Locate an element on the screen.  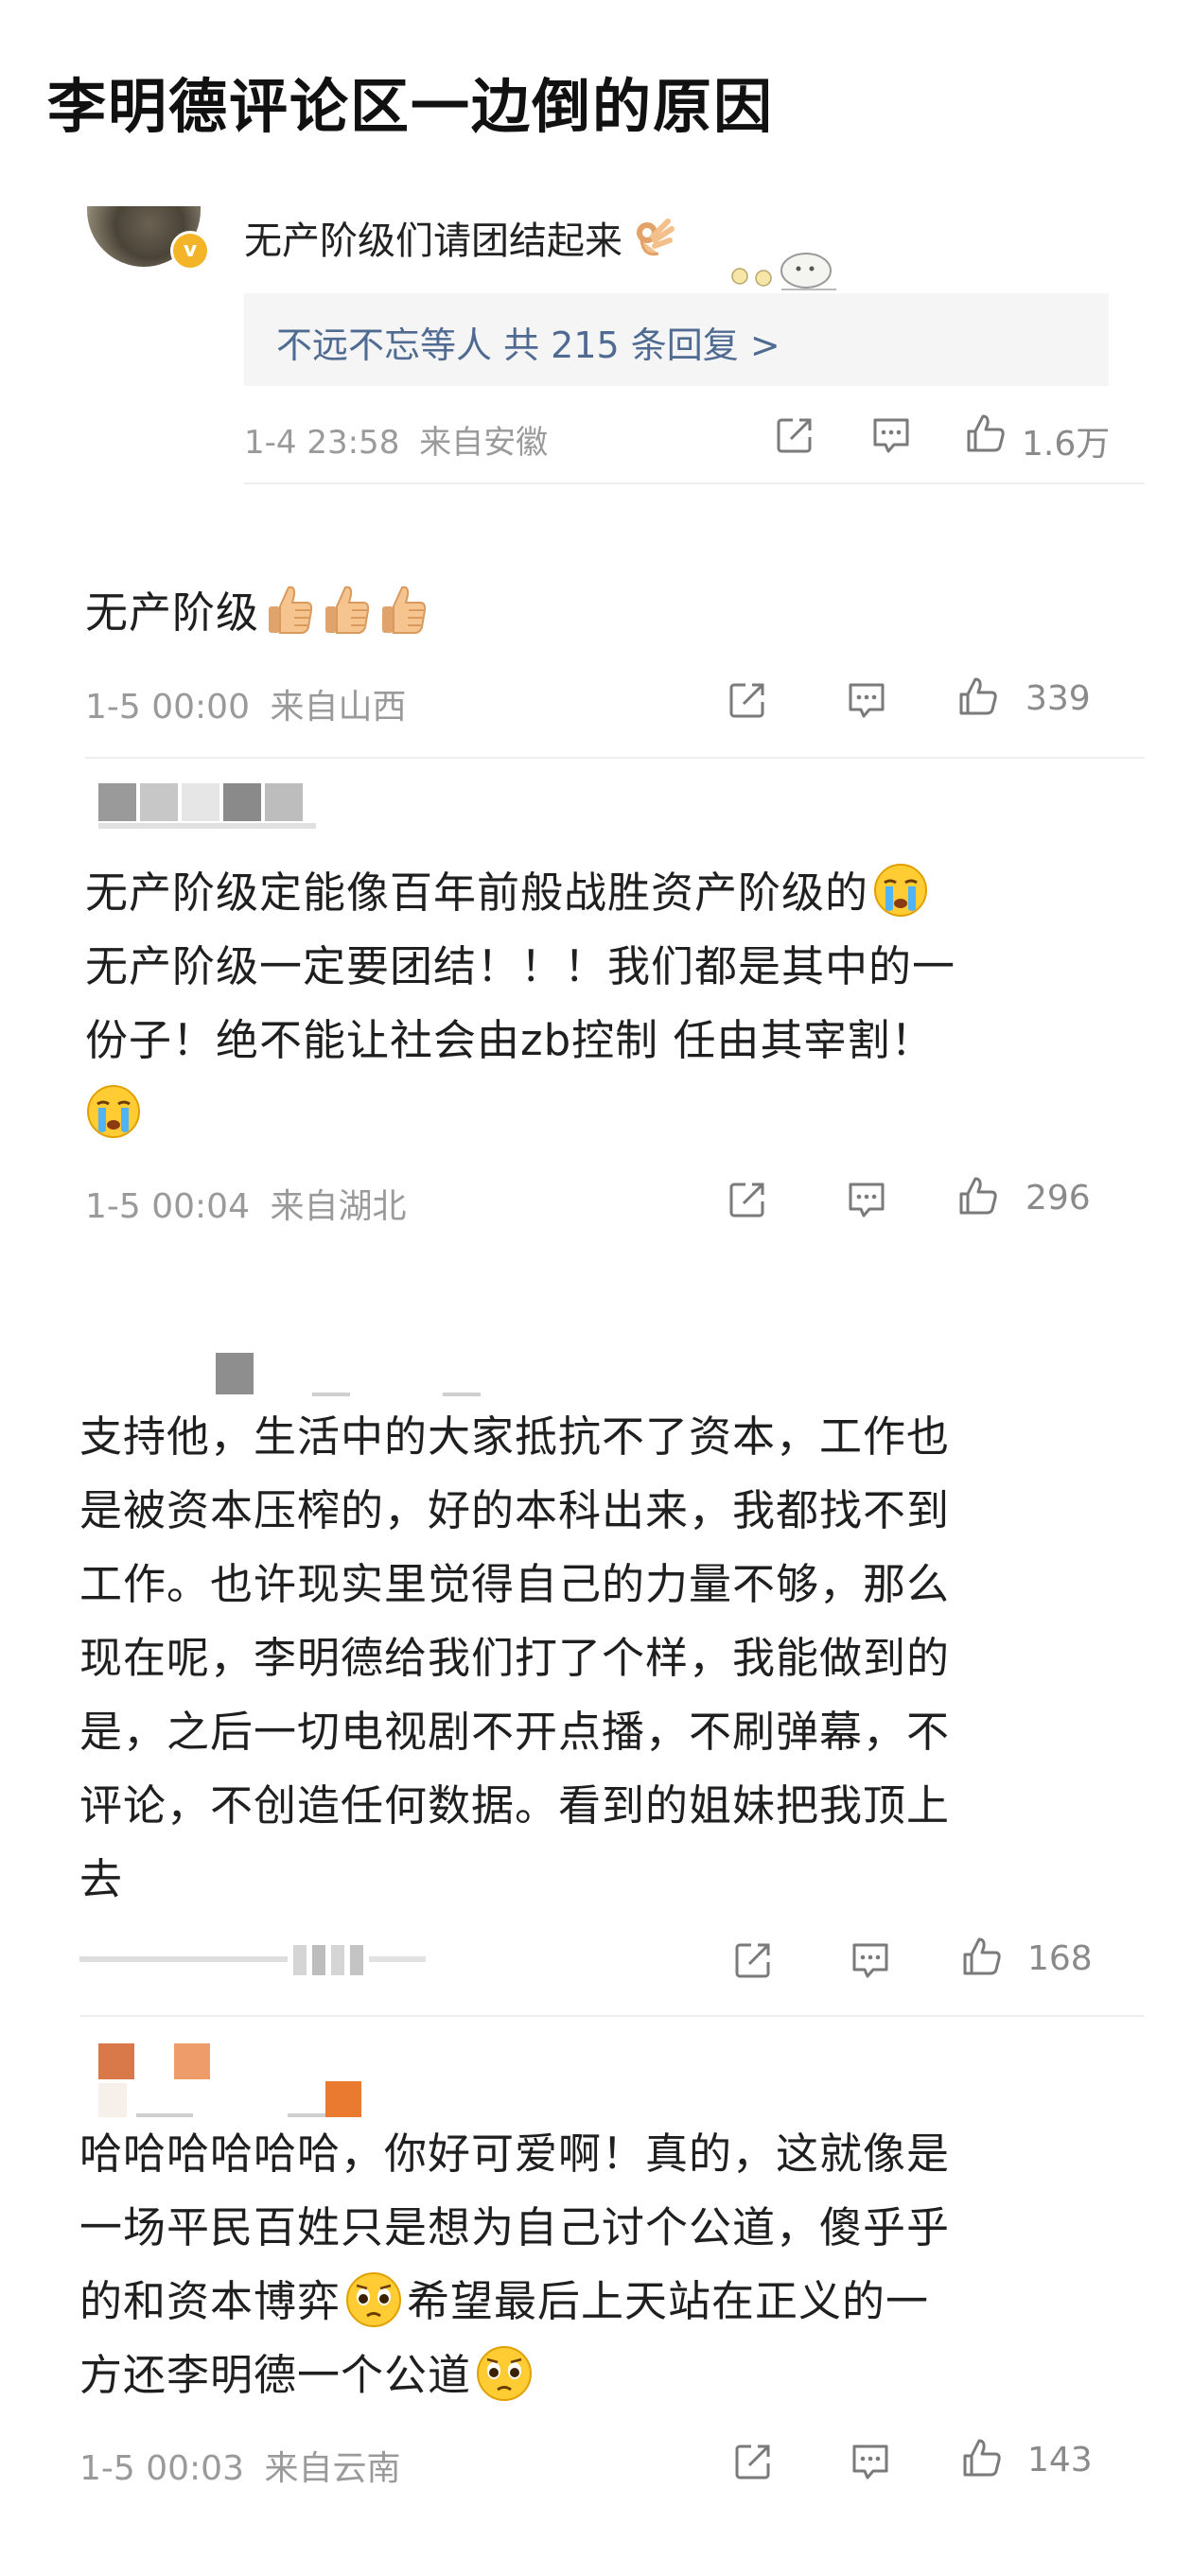
comment-line: 方还李明德一个公道 is located at coordinates (514, 2375).